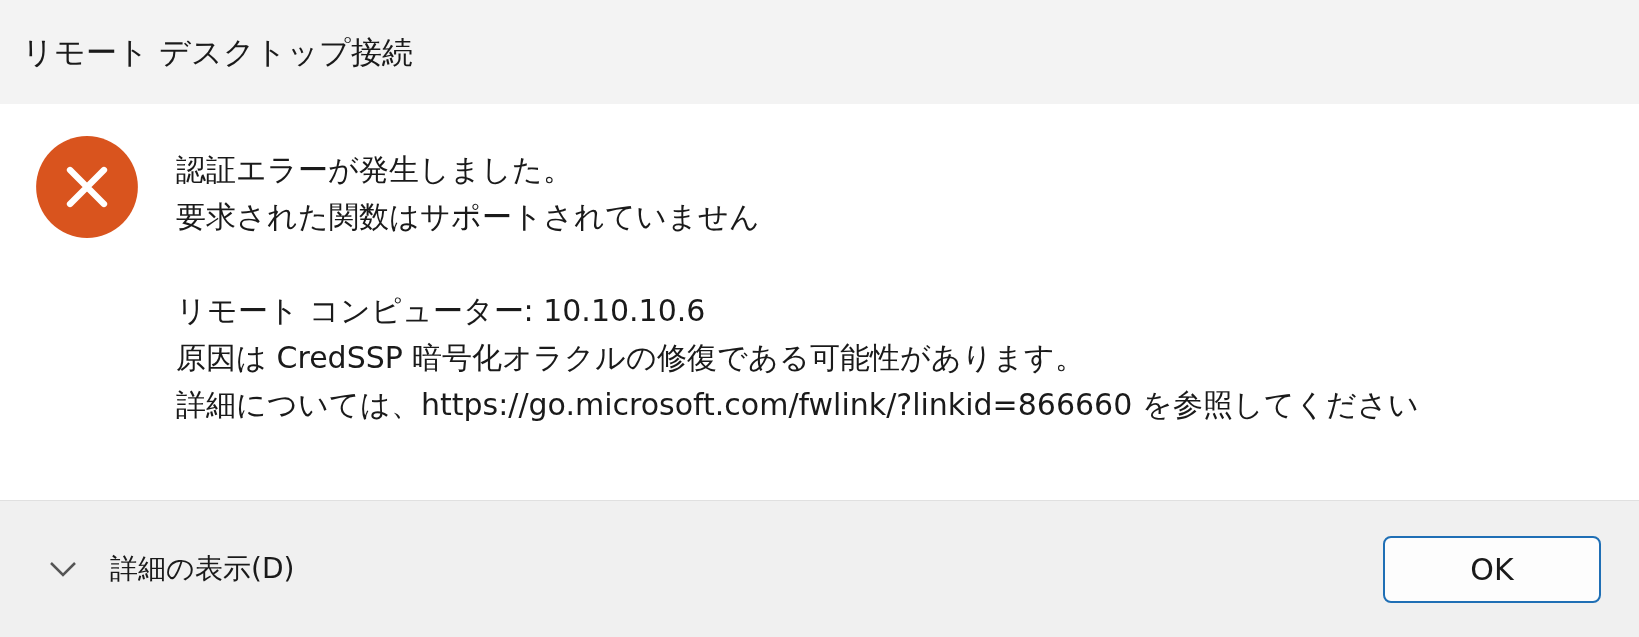  Describe the element at coordinates (631, 358) in the screenshot. I see `message-line: 原因は CredSSP 暗号化オラクルの修復である可能性があります。` at that location.